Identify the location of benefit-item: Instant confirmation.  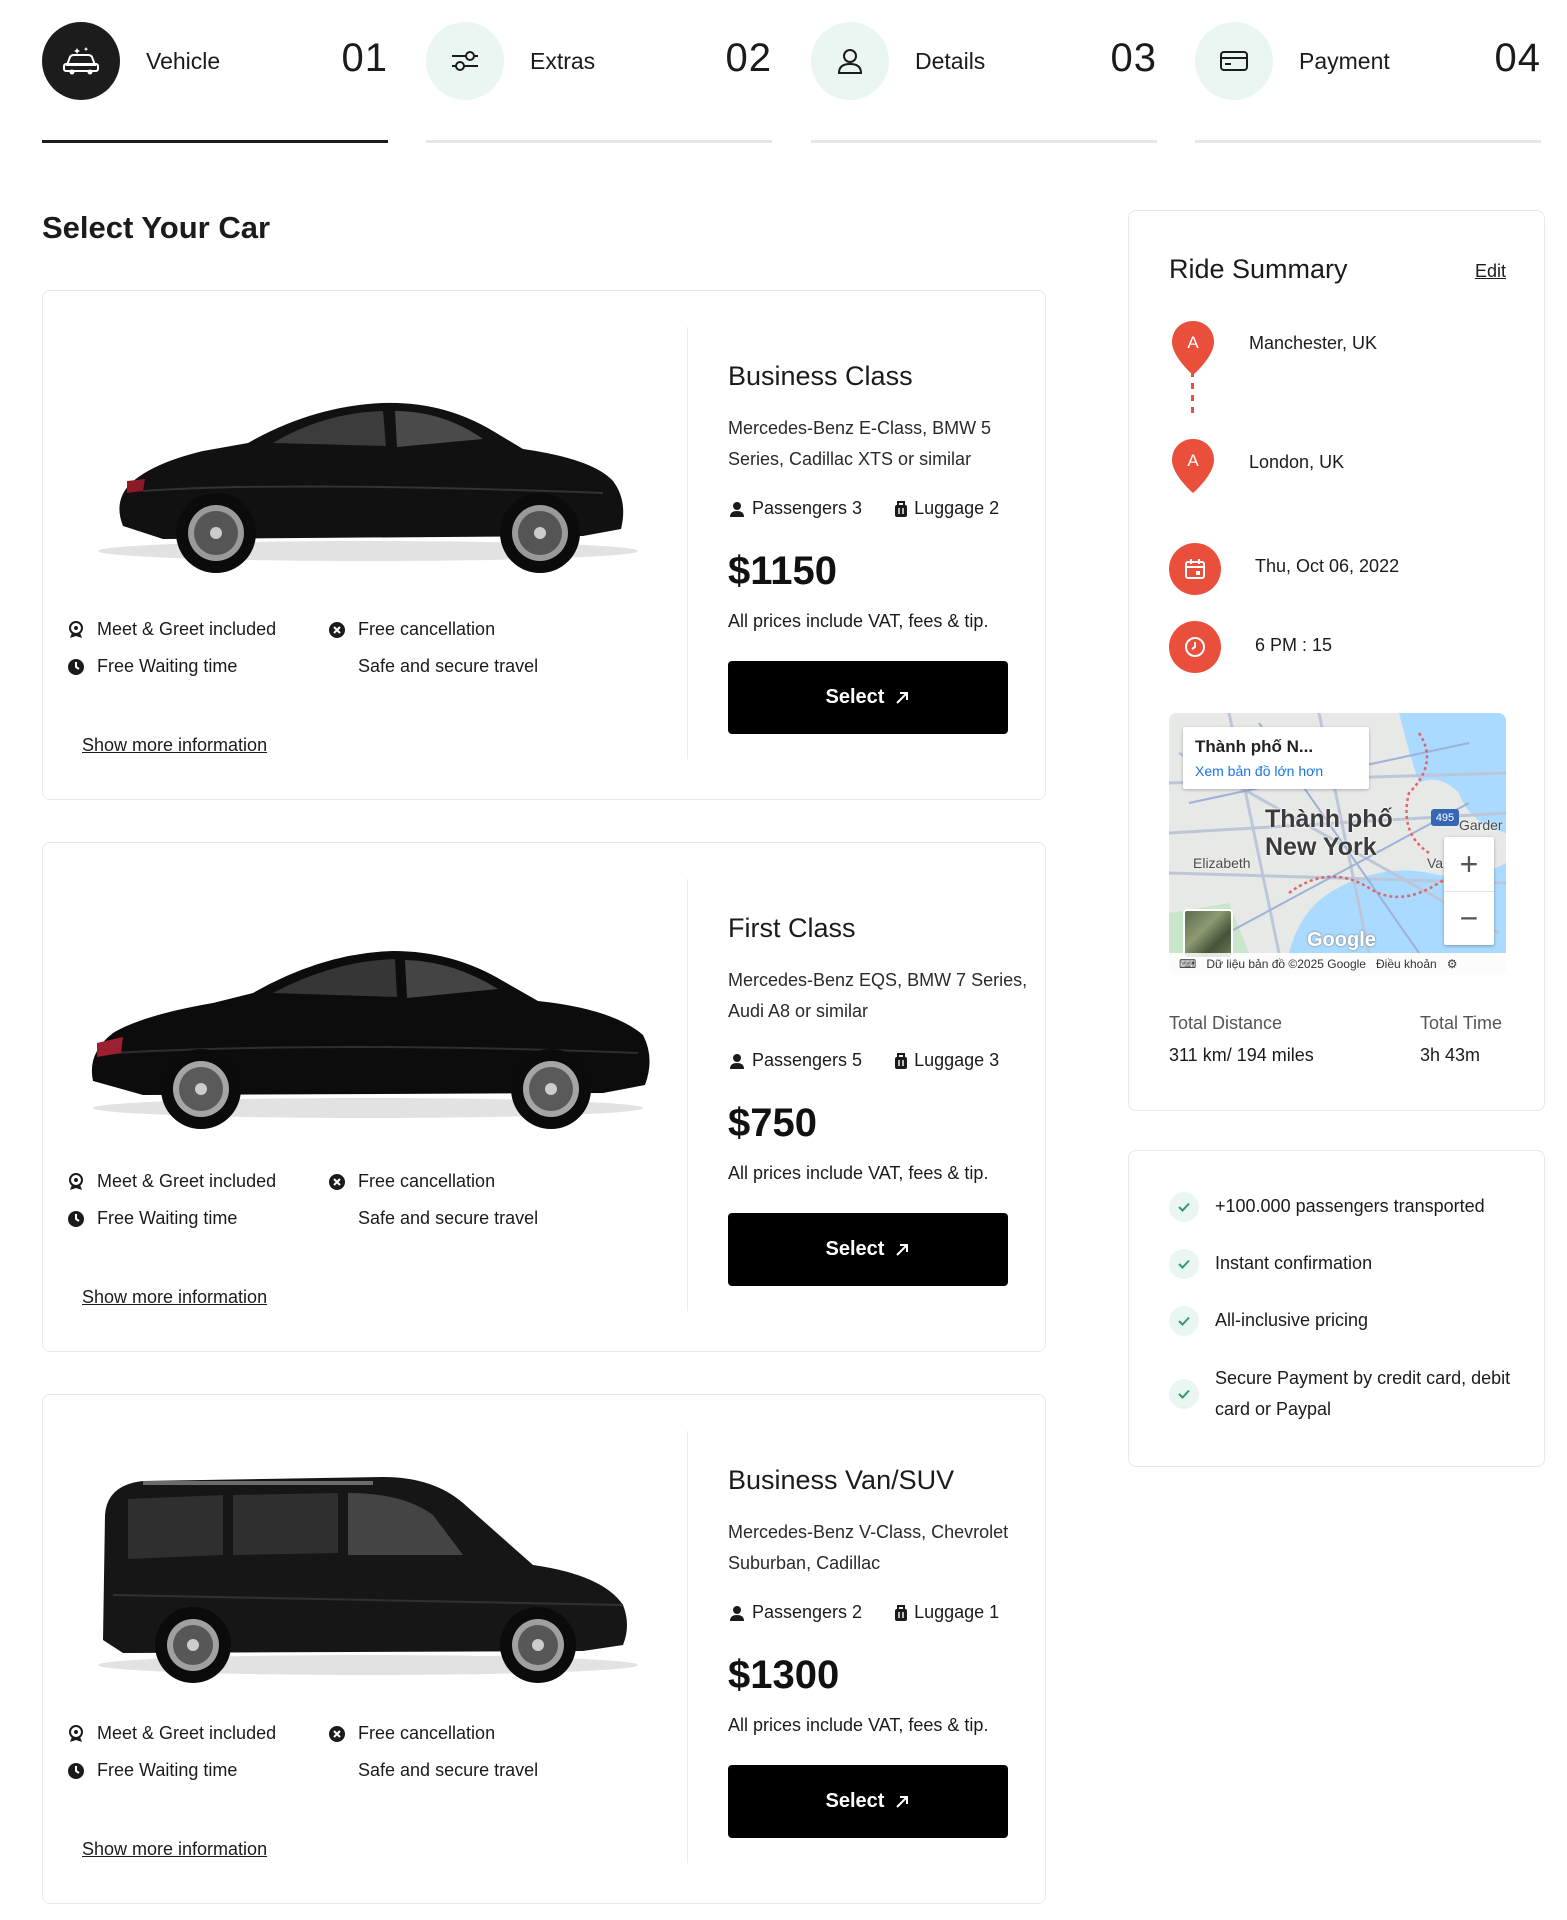
(1342, 1263).